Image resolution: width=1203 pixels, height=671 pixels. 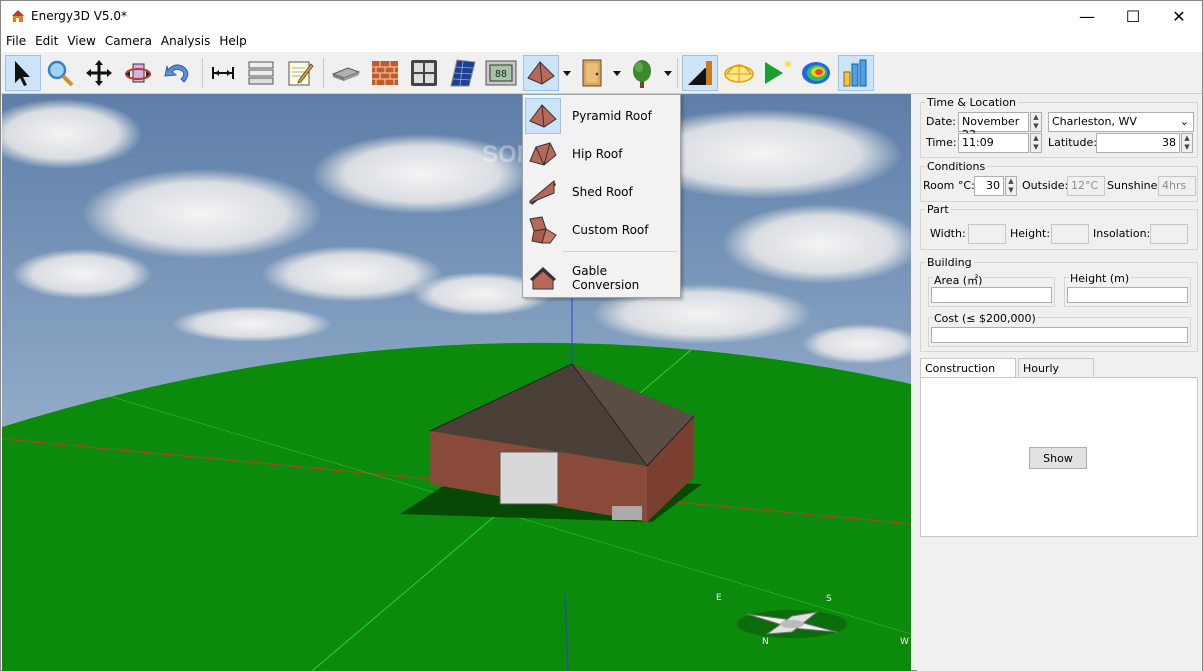 I want to click on door-icon, so click(x=592, y=73).